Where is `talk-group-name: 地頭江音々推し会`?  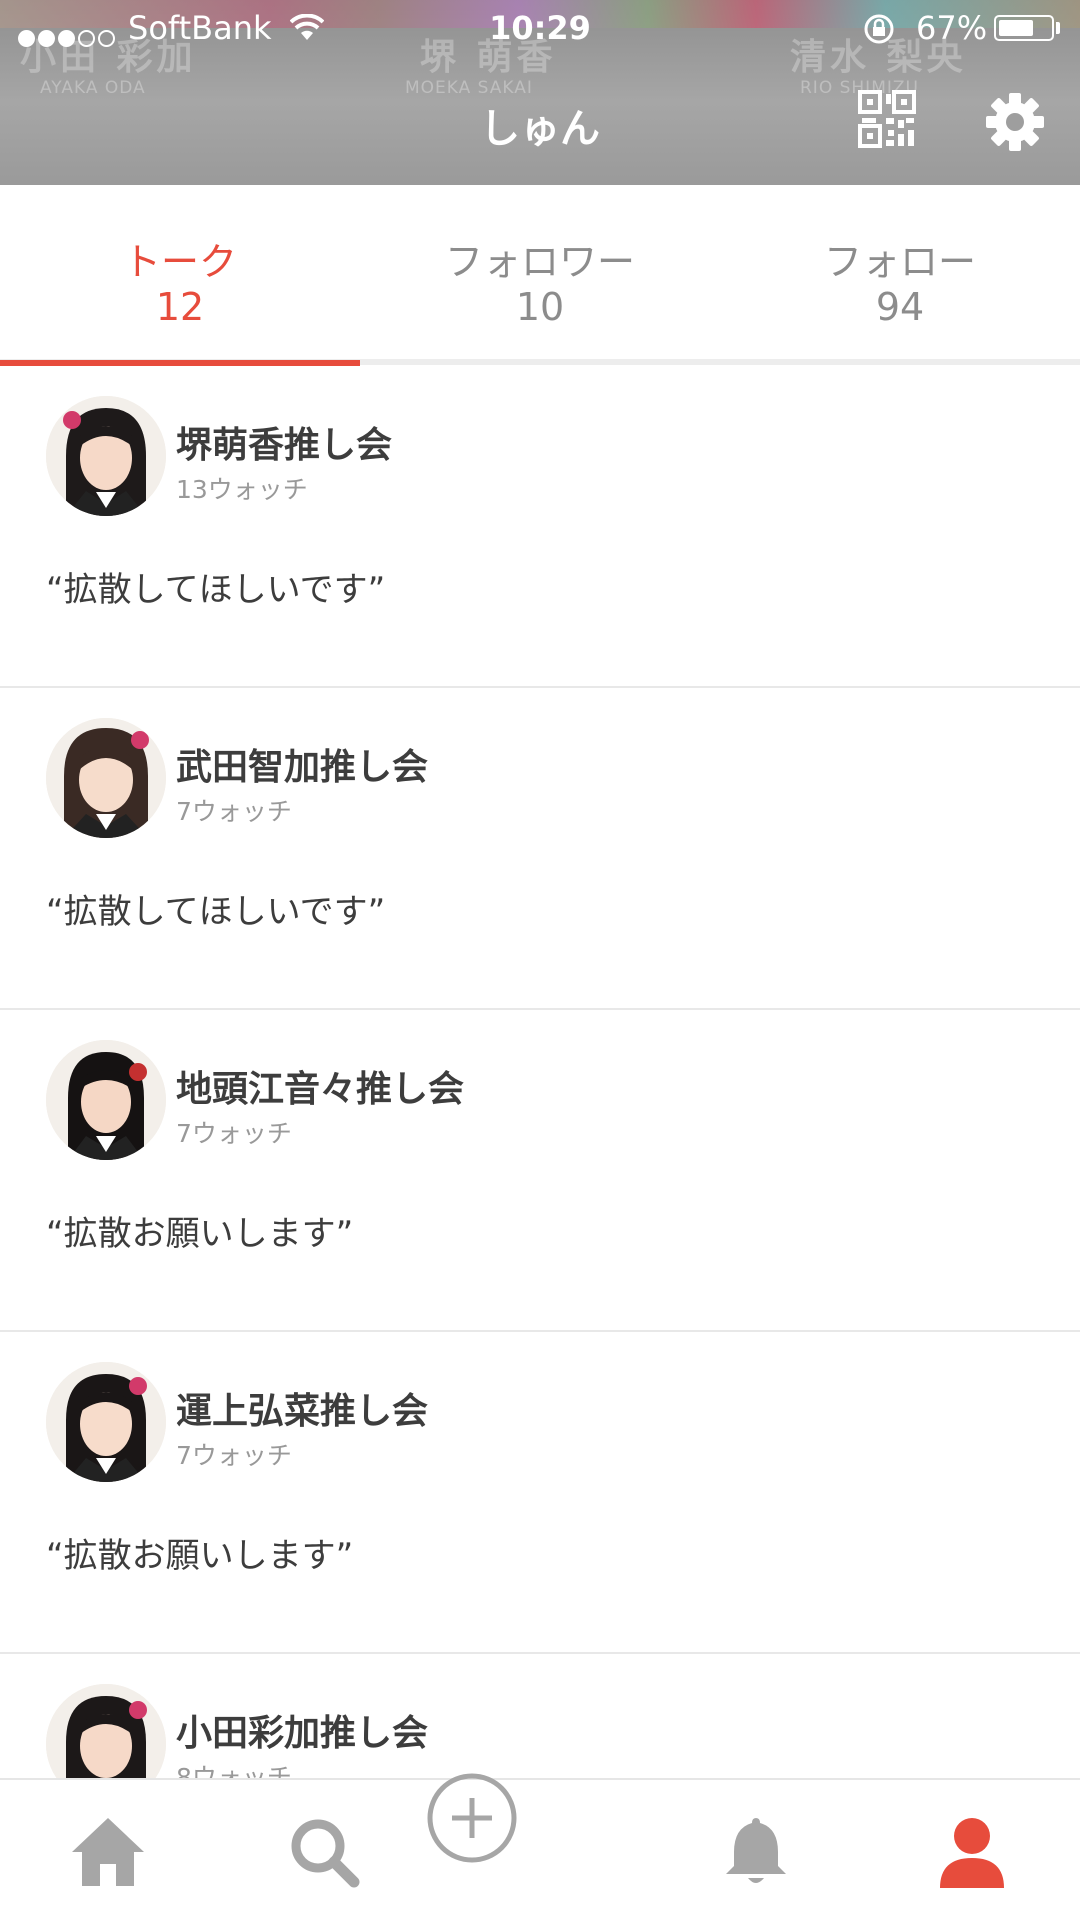
talk-group-name: 地頭江音々推し会 is located at coordinates (320, 1089).